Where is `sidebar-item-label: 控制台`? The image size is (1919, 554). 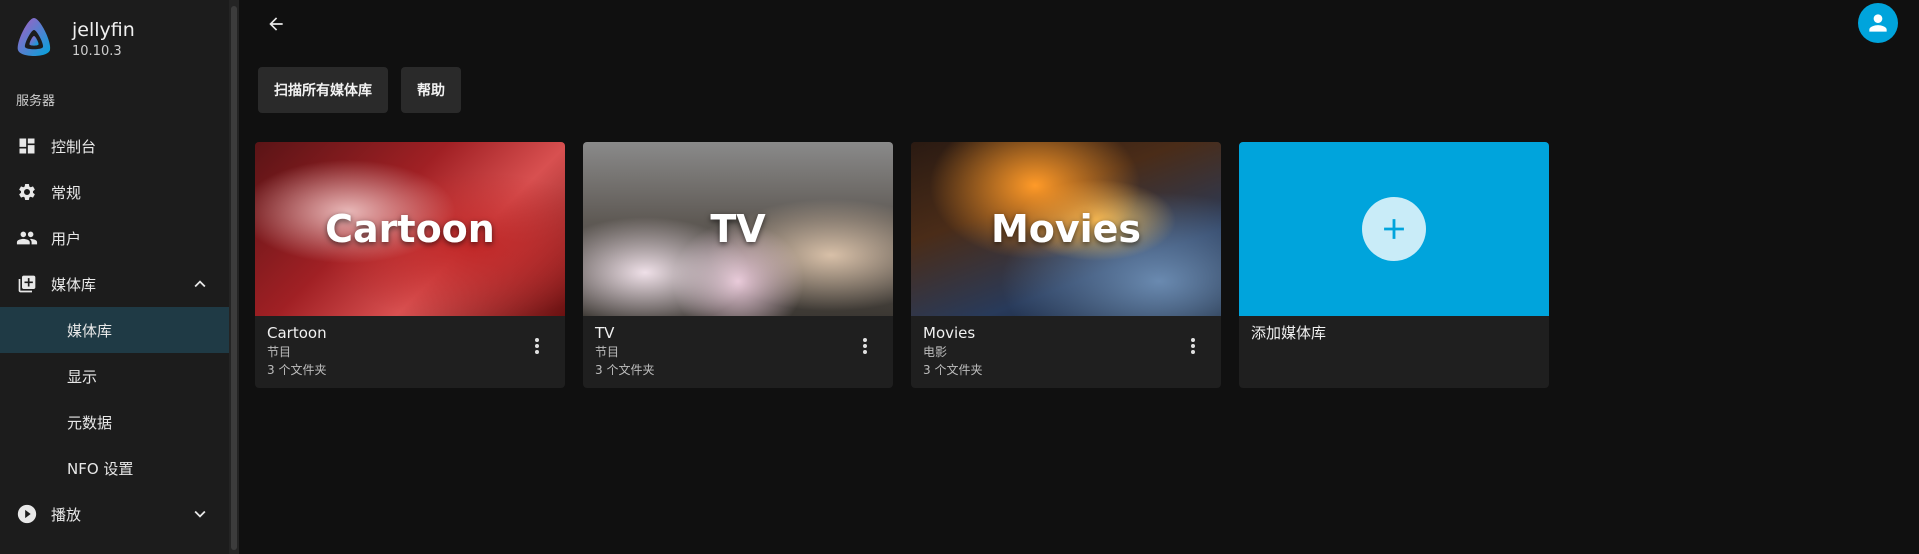 sidebar-item-label: 控制台 is located at coordinates (74, 146).